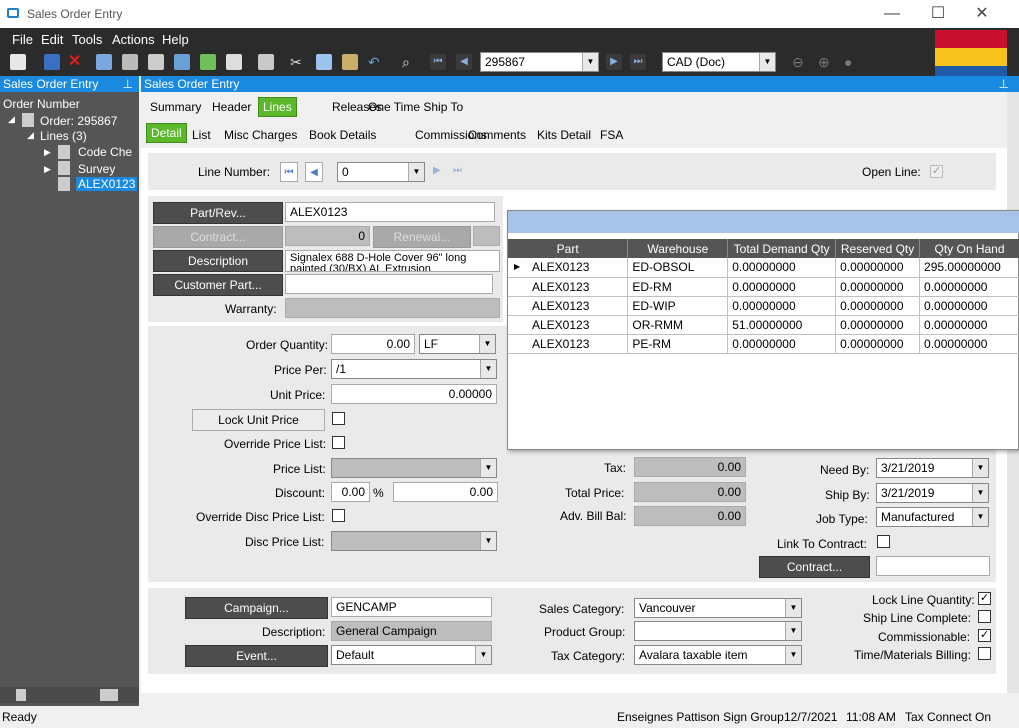 This screenshot has width=1019, height=728. Describe the element at coordinates (260, 135) in the screenshot. I see `tab-misc-charges: Misc Charges` at that location.